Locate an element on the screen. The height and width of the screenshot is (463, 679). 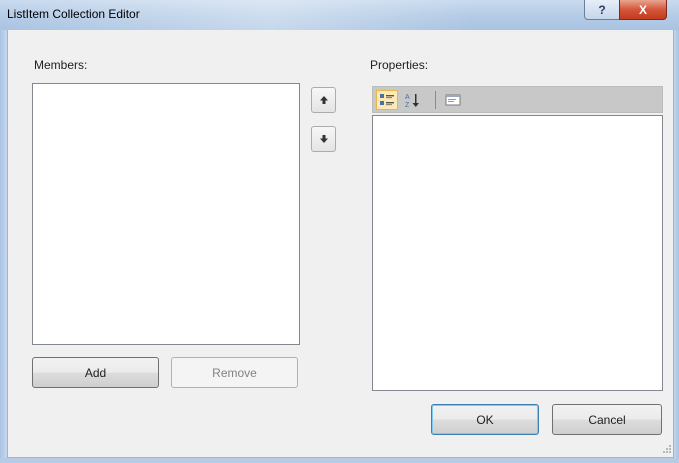
property-pages-button is located at coordinates (453, 100).